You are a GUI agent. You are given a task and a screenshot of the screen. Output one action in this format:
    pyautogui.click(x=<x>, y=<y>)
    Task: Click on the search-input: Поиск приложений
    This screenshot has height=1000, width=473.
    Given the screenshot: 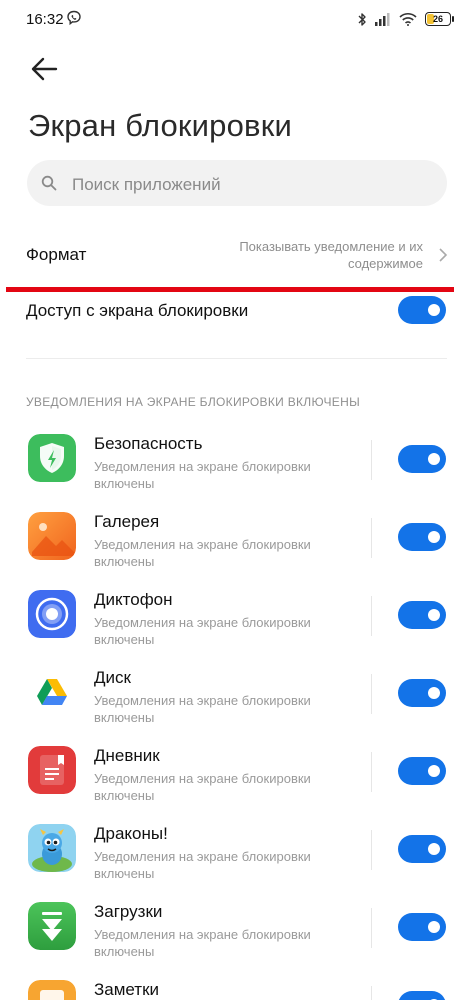 What is the action you would take?
    pyautogui.click(x=237, y=183)
    